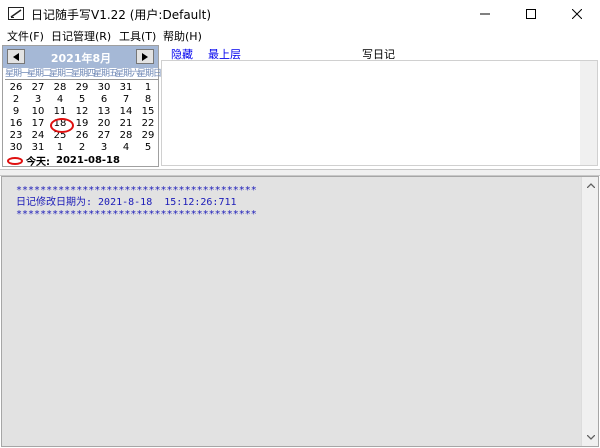 This screenshot has height=448, width=600. Describe the element at coordinates (15, 160) in the screenshot. I see `today-circle-icon` at that location.